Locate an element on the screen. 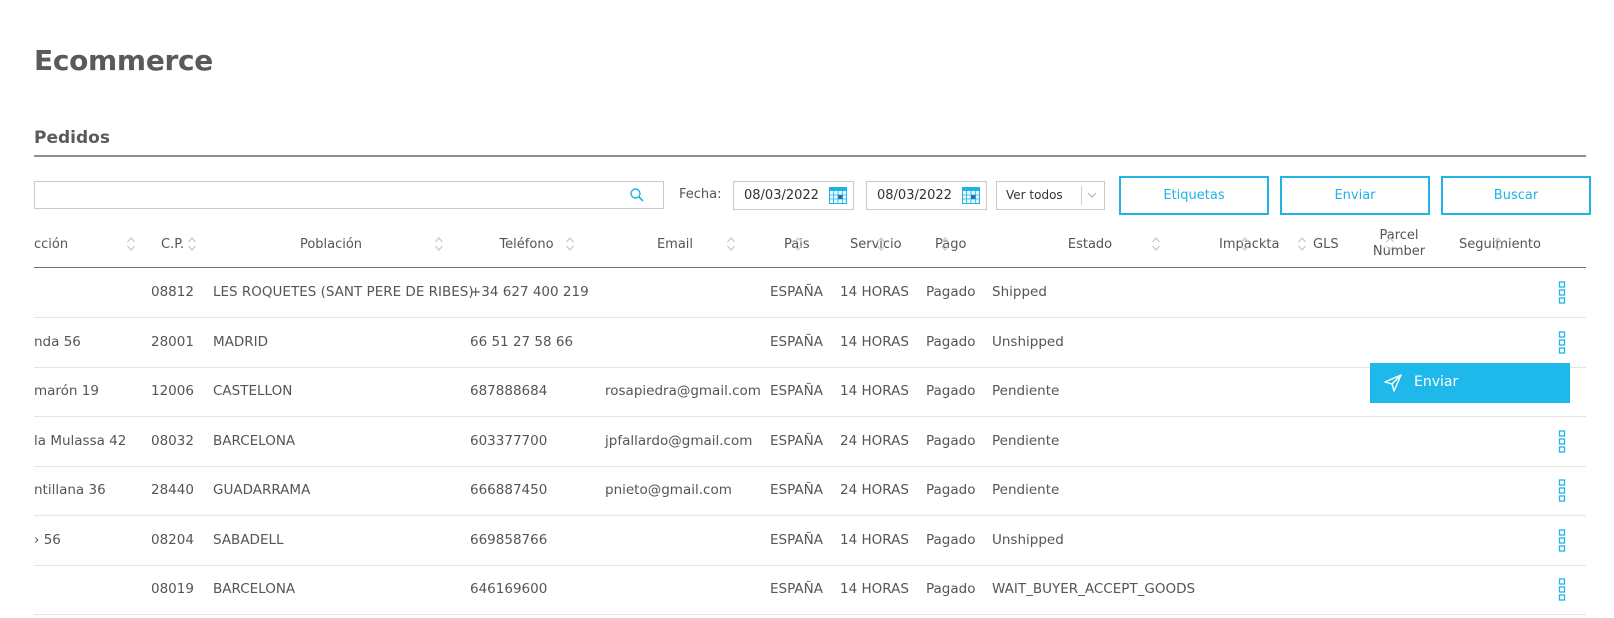 The height and width of the screenshot is (618, 1614). cell-telefono: 666887450 is located at coordinates (509, 490).